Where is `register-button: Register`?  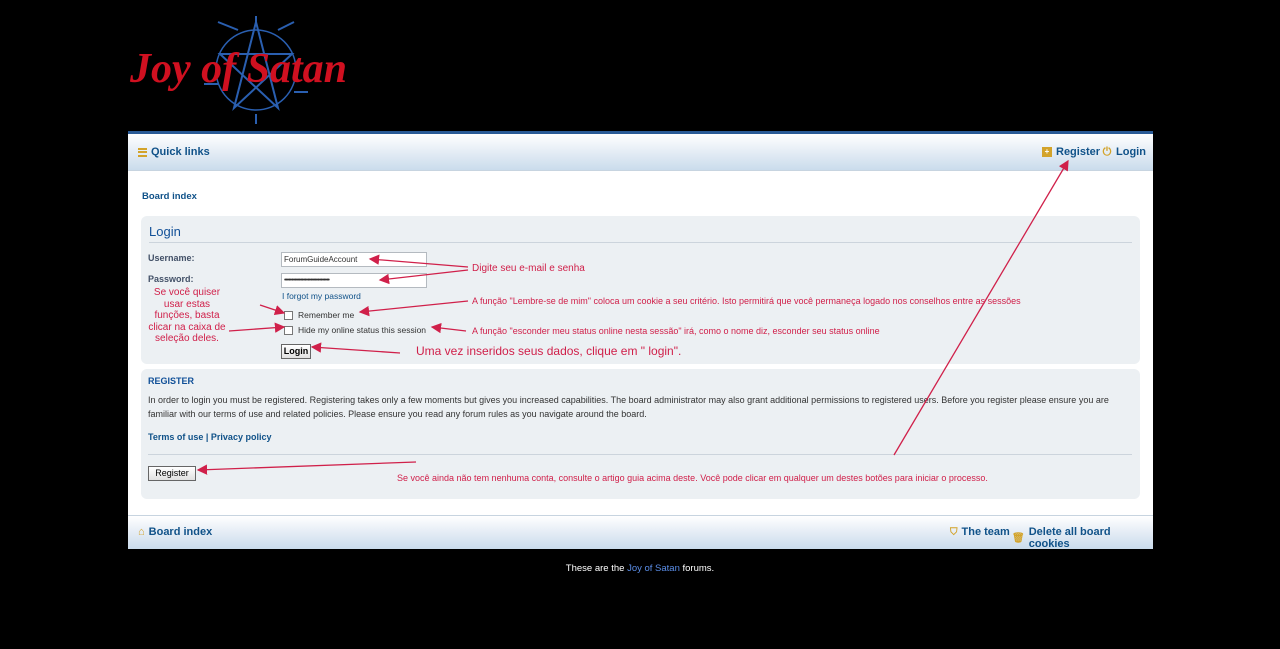
register-button: Register is located at coordinates (172, 473).